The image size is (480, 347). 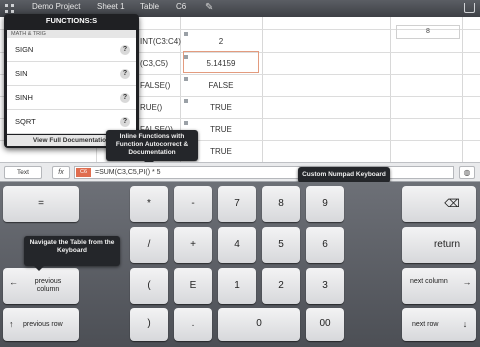 What do you see at coordinates (71, 98) in the screenshot?
I see `function-item-sinh: SINH ?` at bounding box center [71, 98].